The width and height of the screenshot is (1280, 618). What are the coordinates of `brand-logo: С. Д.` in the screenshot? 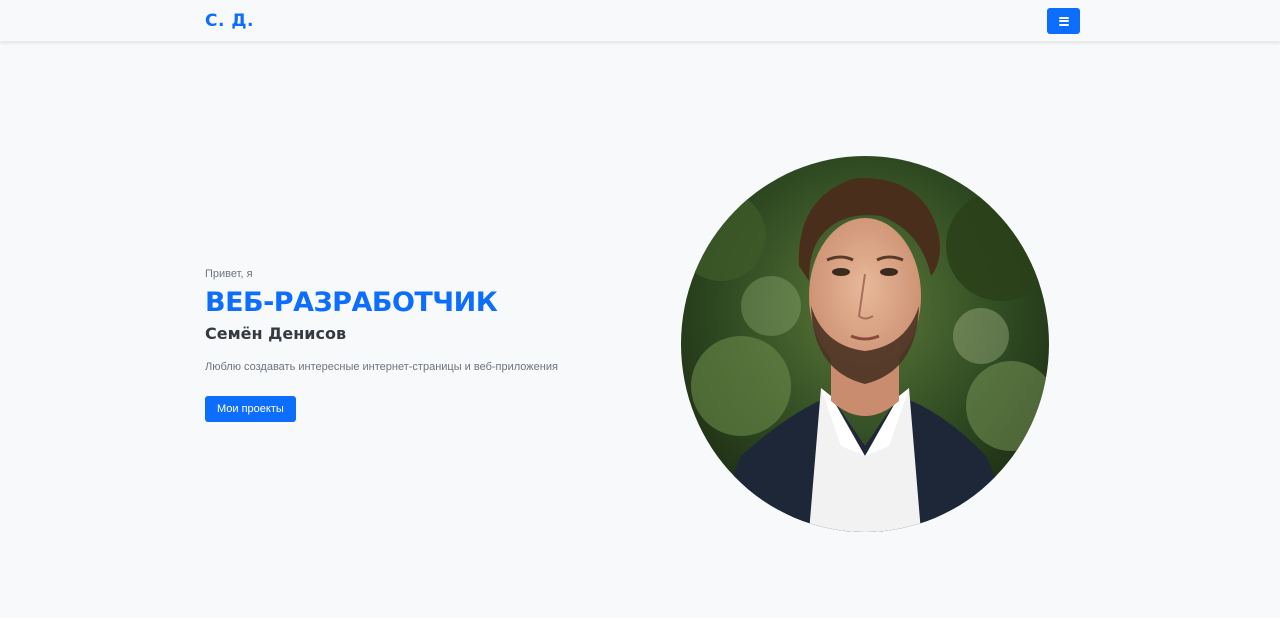 It's located at (229, 21).